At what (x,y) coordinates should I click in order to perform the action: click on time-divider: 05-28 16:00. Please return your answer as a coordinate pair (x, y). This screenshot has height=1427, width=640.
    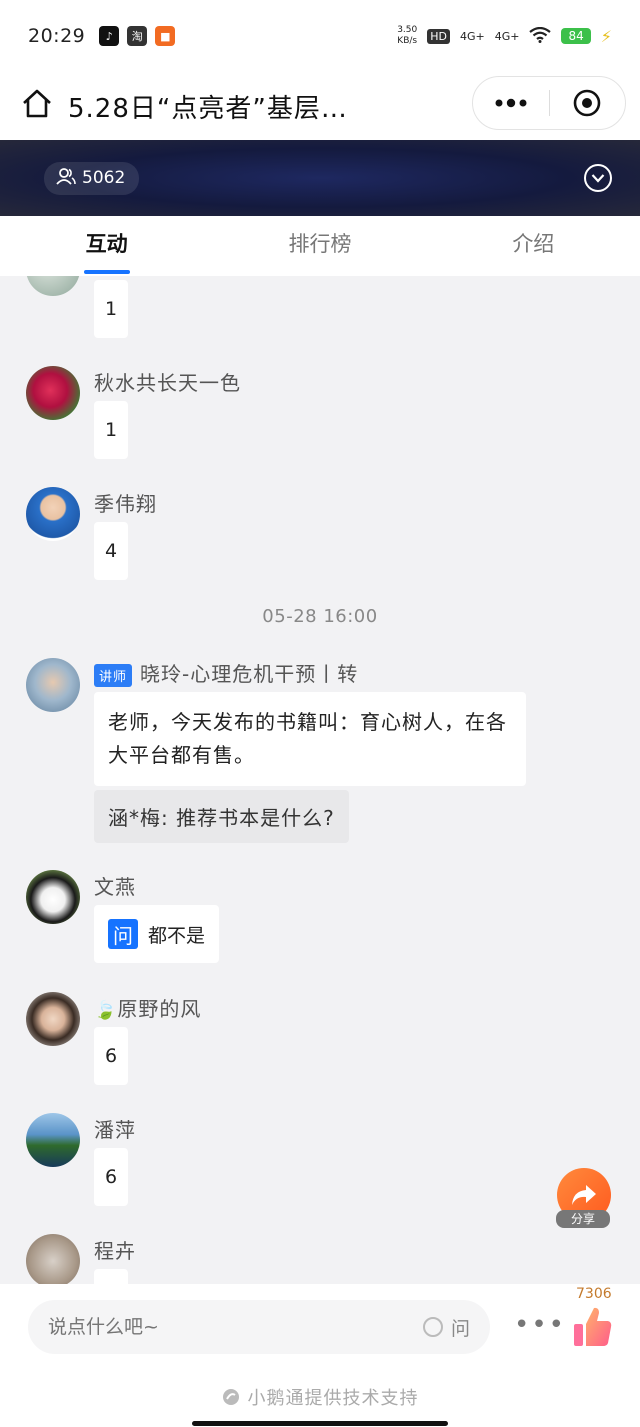
    Looking at the image, I should click on (320, 616).